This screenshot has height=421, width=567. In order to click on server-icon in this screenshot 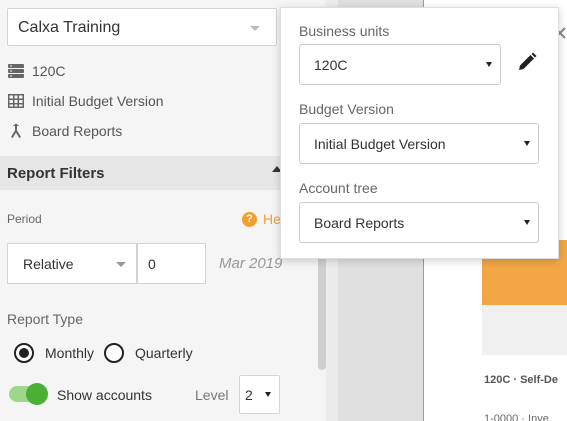, I will do `click(16, 71)`.